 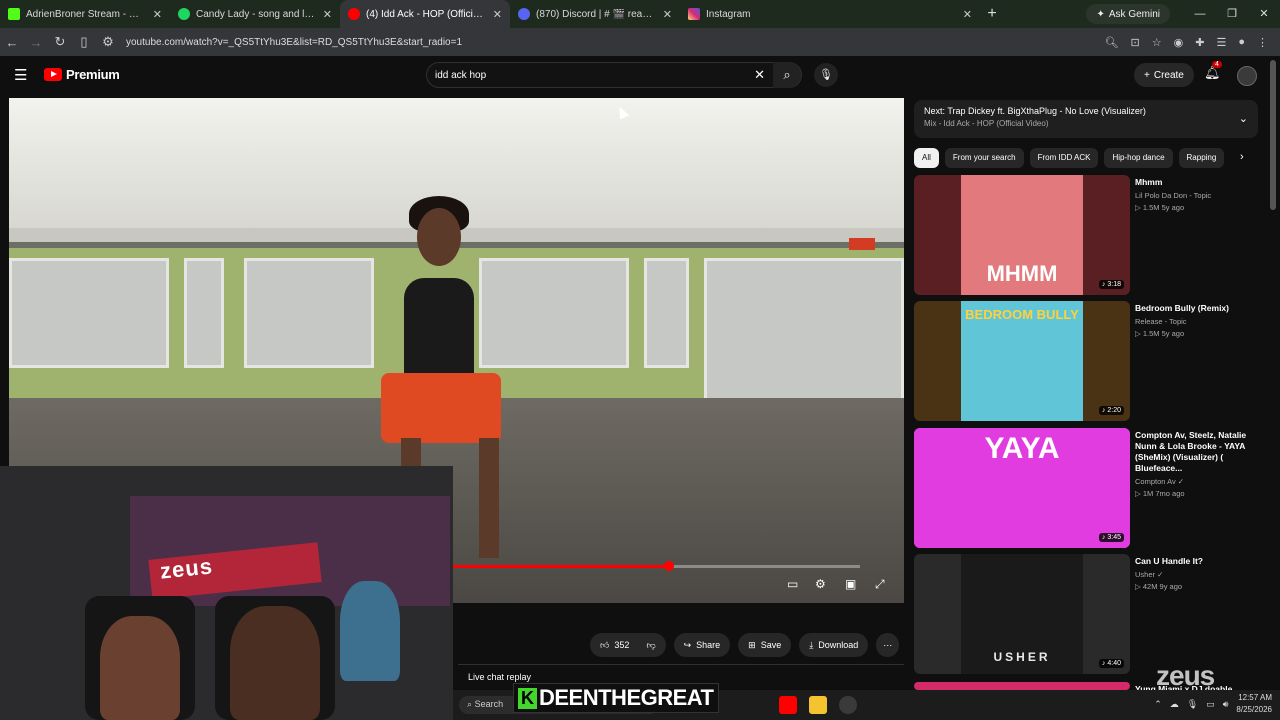 I want to click on minimize-icon: —, so click(x=1200, y=14).